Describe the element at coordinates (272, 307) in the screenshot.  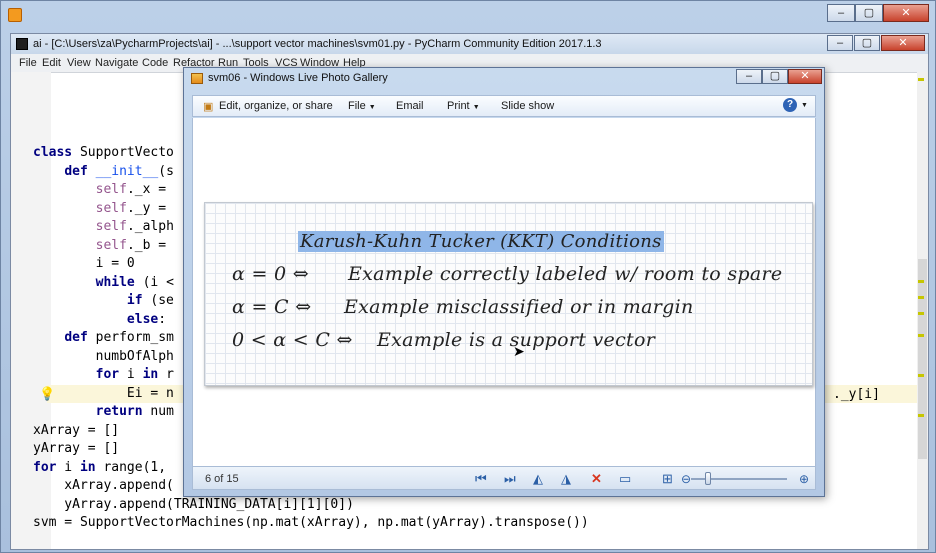
I see `row2-condition: α = C ⇔` at that location.